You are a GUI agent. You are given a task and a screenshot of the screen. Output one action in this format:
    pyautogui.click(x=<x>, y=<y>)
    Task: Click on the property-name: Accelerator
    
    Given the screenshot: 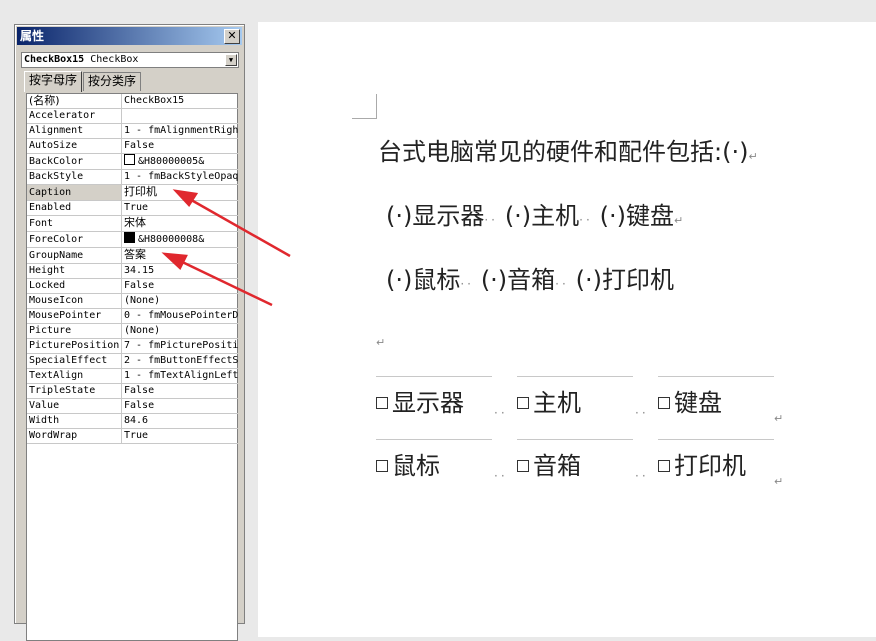 What is the action you would take?
    pyautogui.click(x=74, y=116)
    